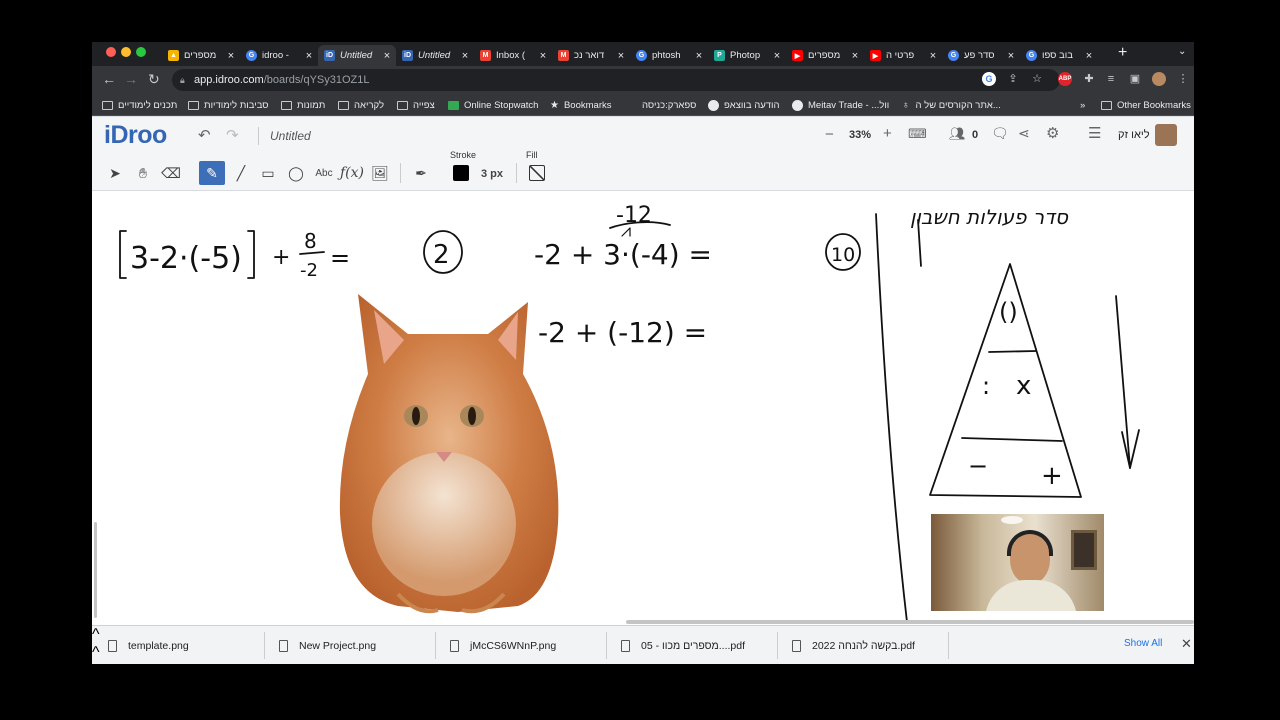  I want to click on tab-7: P Photop ×, so click(747, 55).